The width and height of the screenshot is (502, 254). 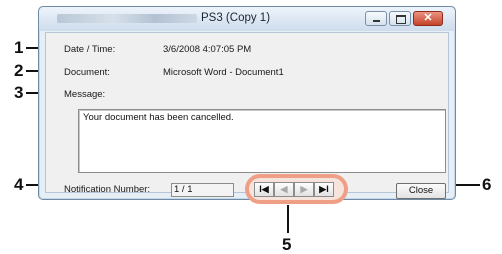 What do you see at coordinates (304, 189) in the screenshot?
I see `next-notification-button: ▶` at bounding box center [304, 189].